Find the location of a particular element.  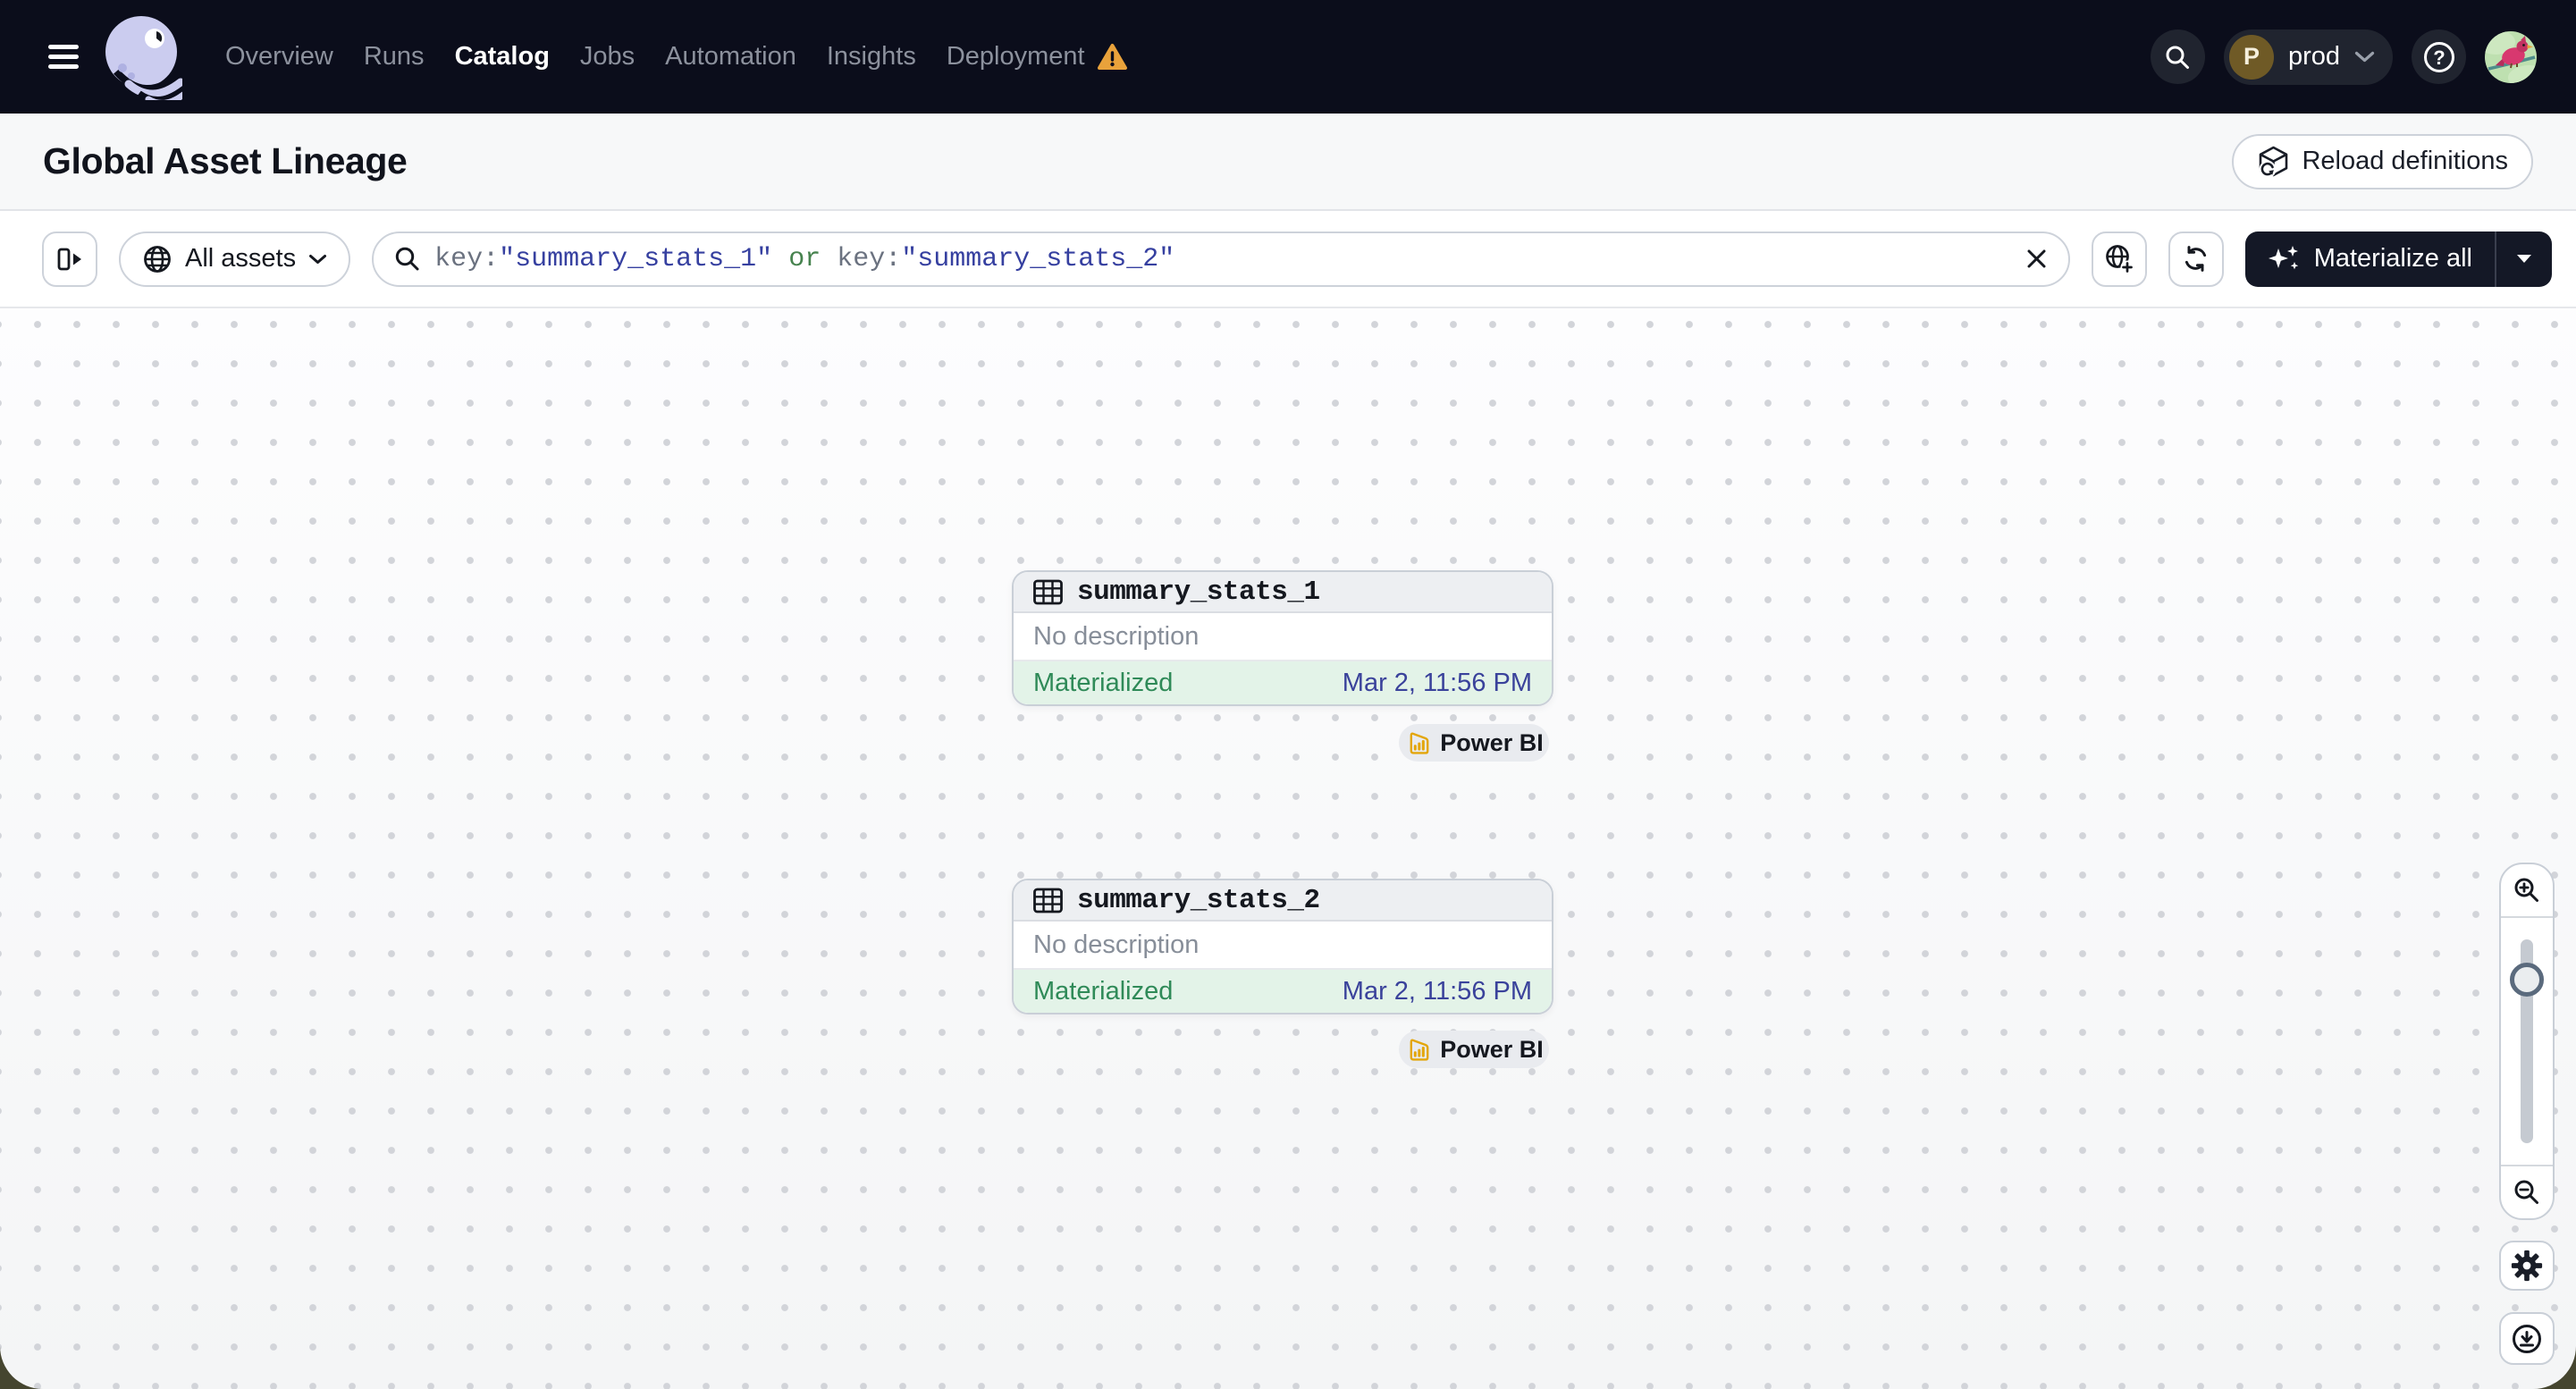

nav-item-runs: Runs is located at coordinates (395, 57).